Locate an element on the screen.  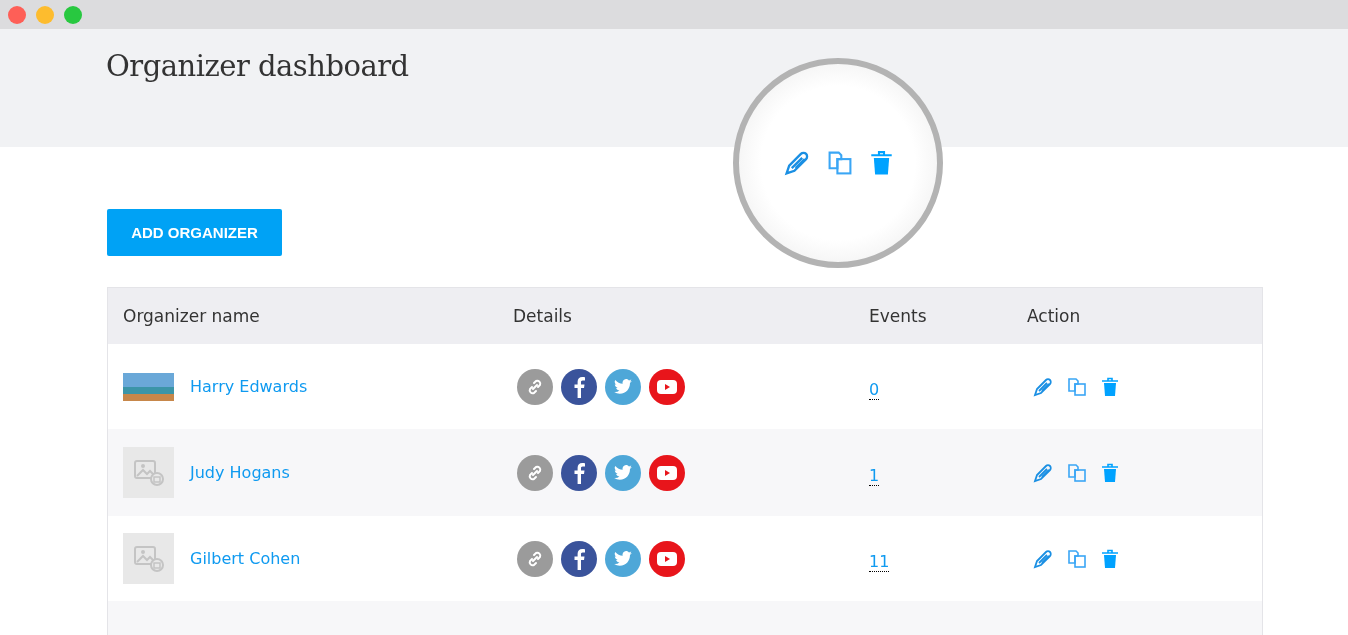
events-count-link: 0 is located at coordinates (874, 389).